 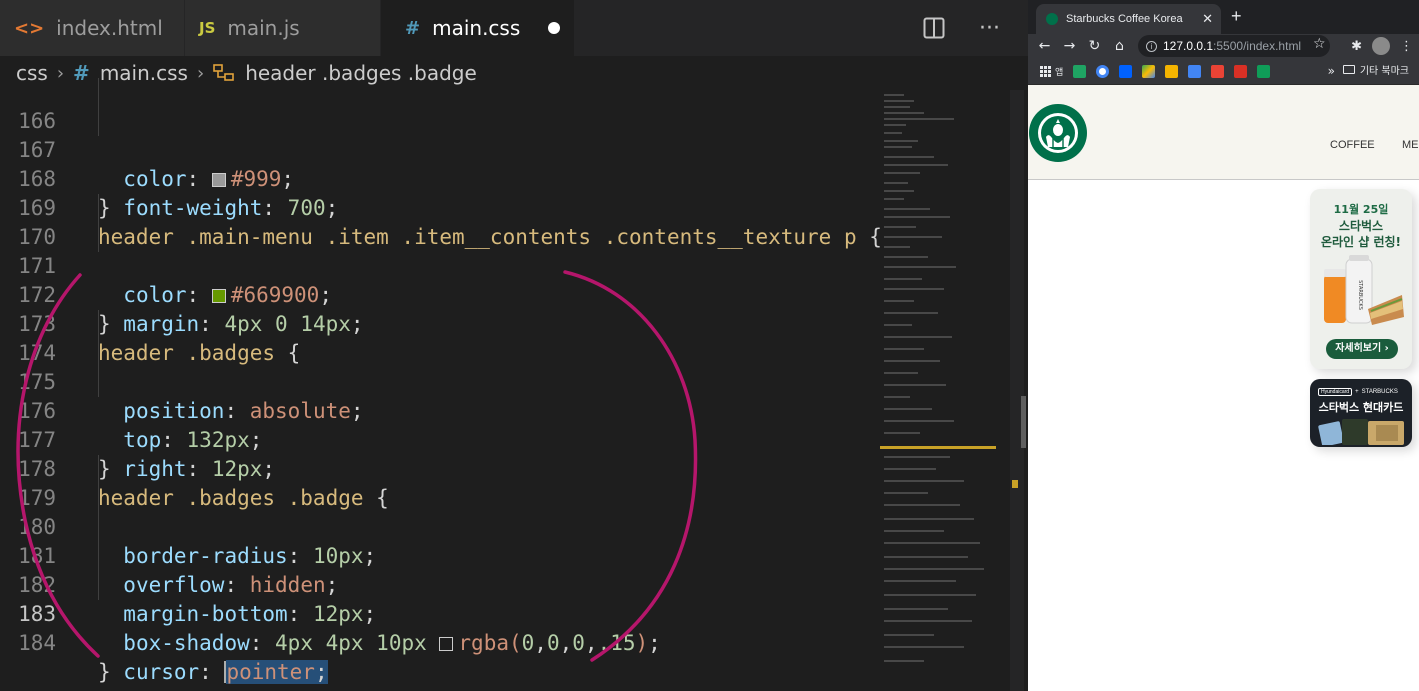 What do you see at coordinates (1236, 16) in the screenshot?
I see `new-tab-icon: +` at bounding box center [1236, 16].